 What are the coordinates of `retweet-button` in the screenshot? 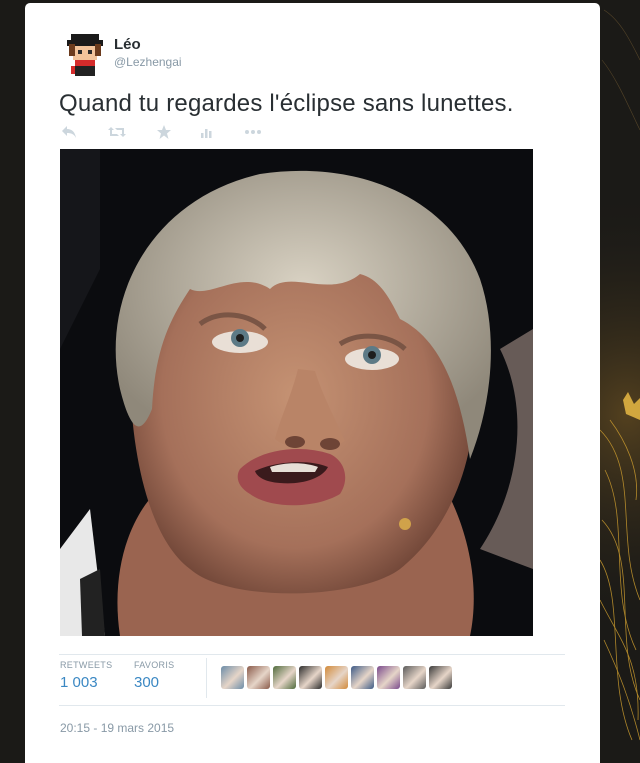 It's located at (117, 132).